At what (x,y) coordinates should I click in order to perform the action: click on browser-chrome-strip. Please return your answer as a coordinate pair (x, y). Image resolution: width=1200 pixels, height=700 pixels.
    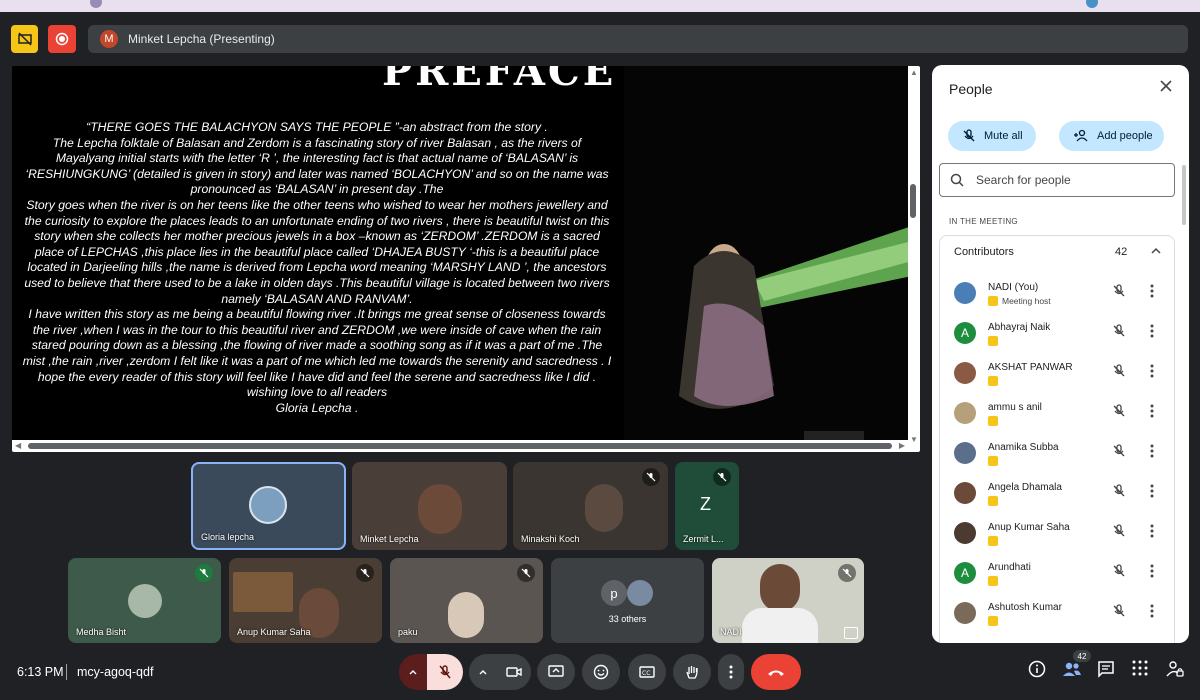
    Looking at the image, I should click on (600, 6).